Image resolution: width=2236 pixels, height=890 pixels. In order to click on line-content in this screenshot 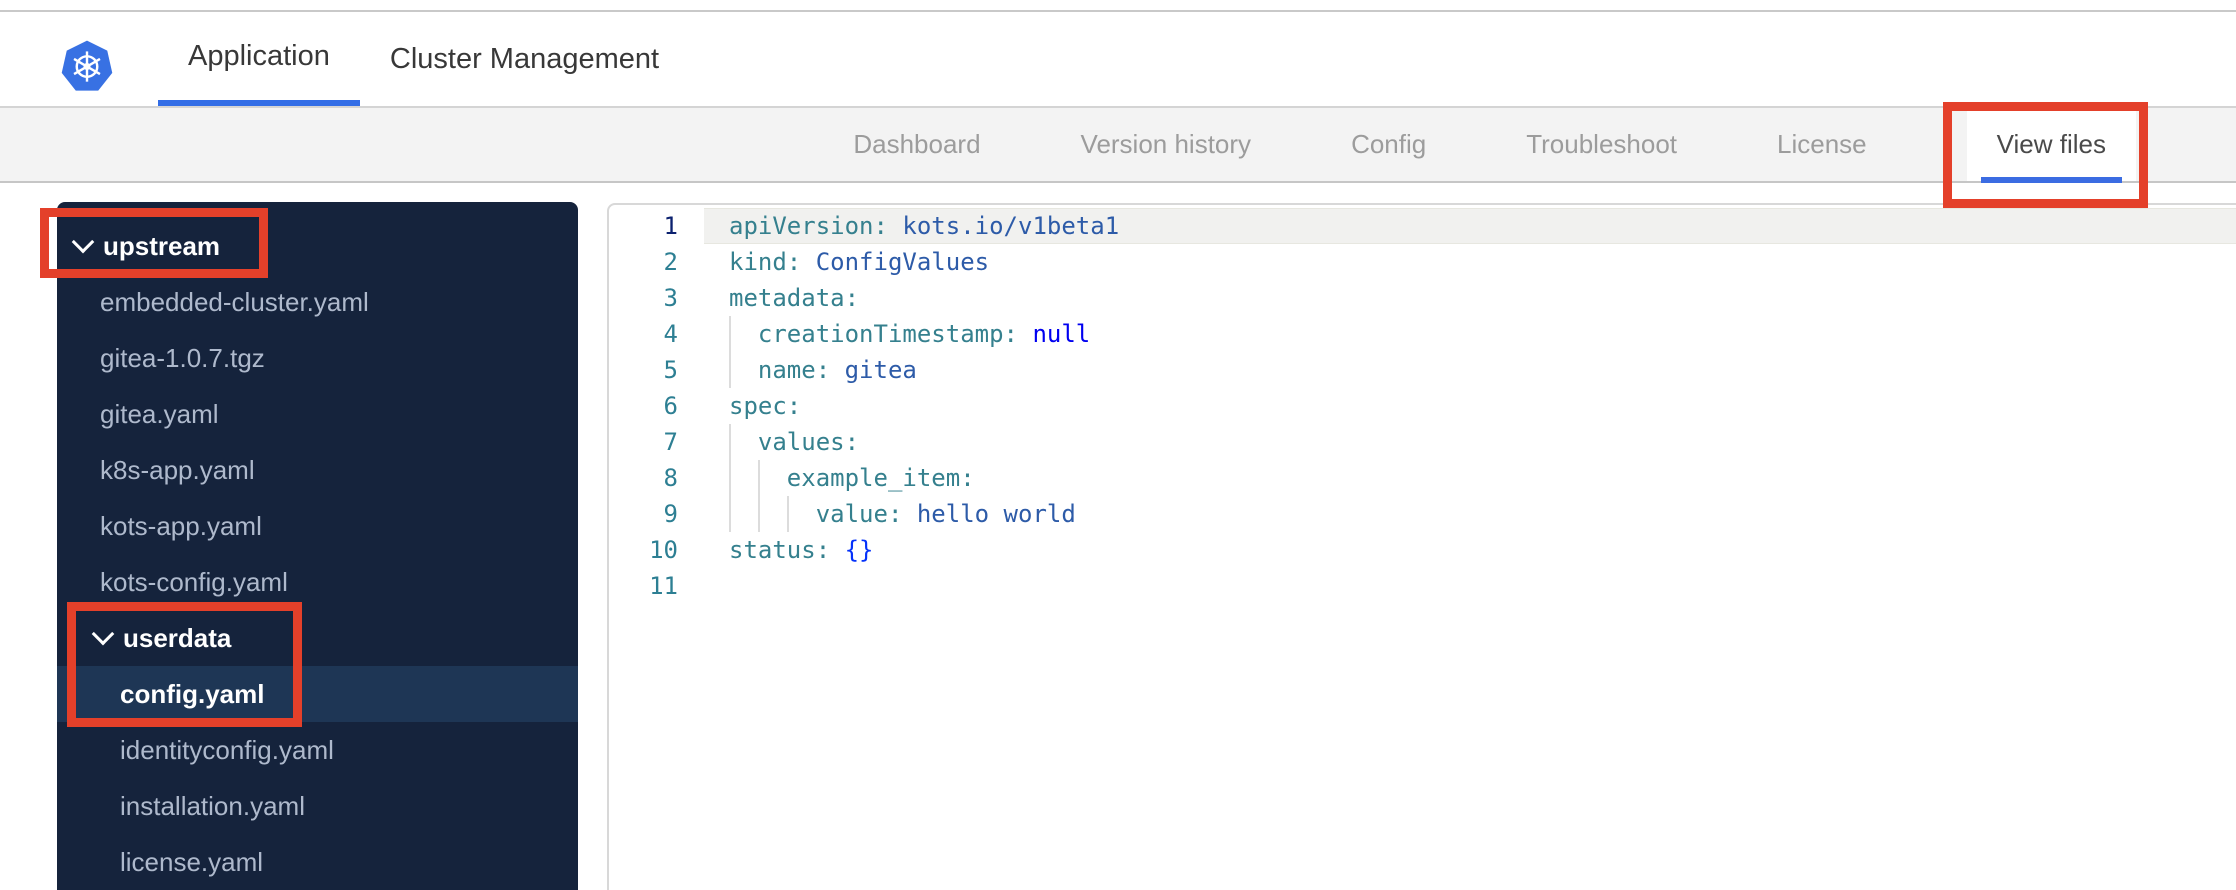, I will do `click(1470, 586)`.